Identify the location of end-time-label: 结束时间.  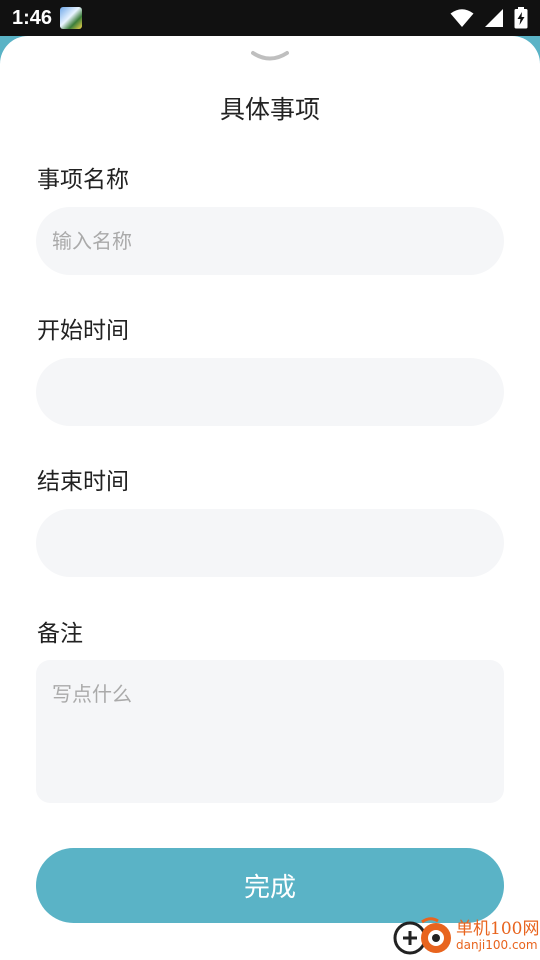
(83, 482).